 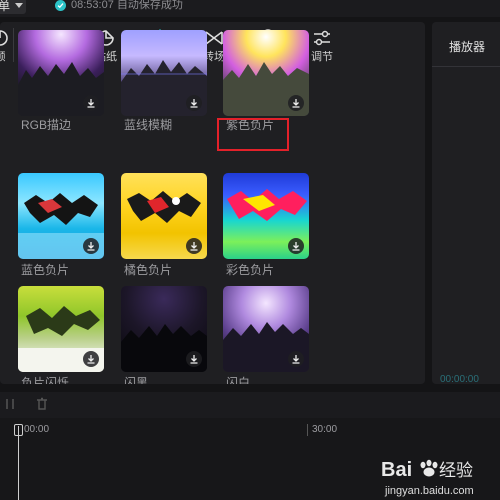 I want to click on divider, so click(x=466, y=66).